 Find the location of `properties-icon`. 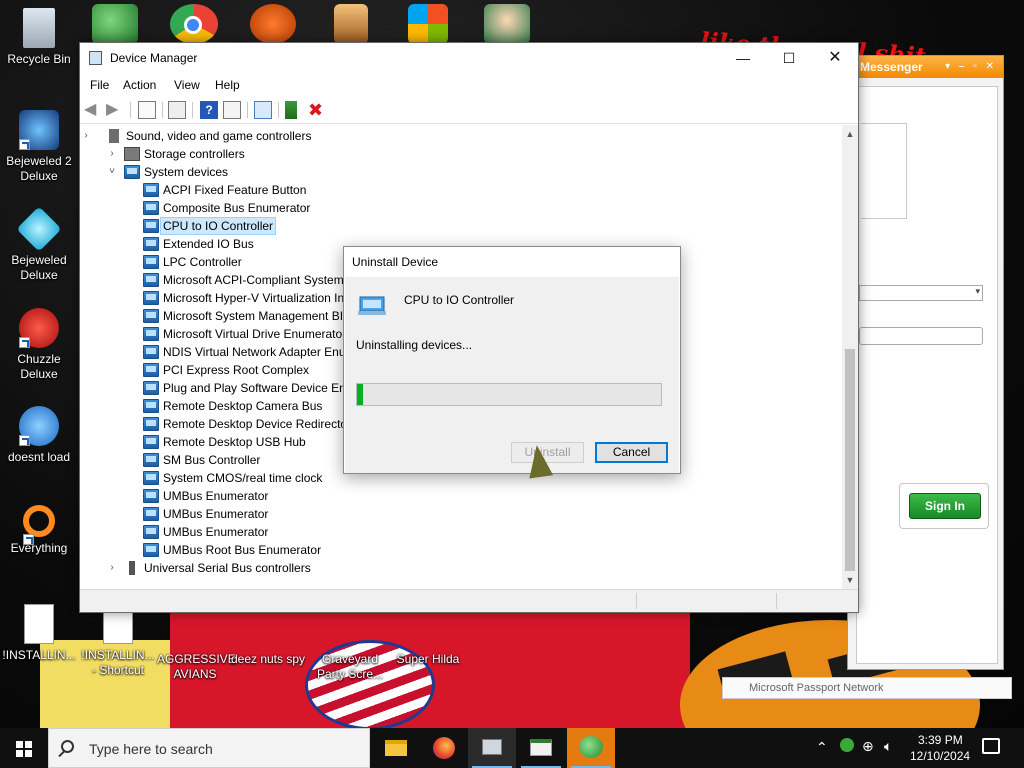

properties-icon is located at coordinates (177, 110).